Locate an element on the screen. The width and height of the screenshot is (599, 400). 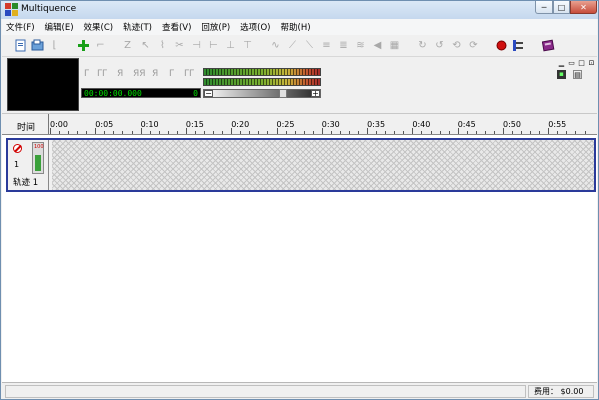
remove-track-icon: ⌐ is located at coordinates (100, 45).